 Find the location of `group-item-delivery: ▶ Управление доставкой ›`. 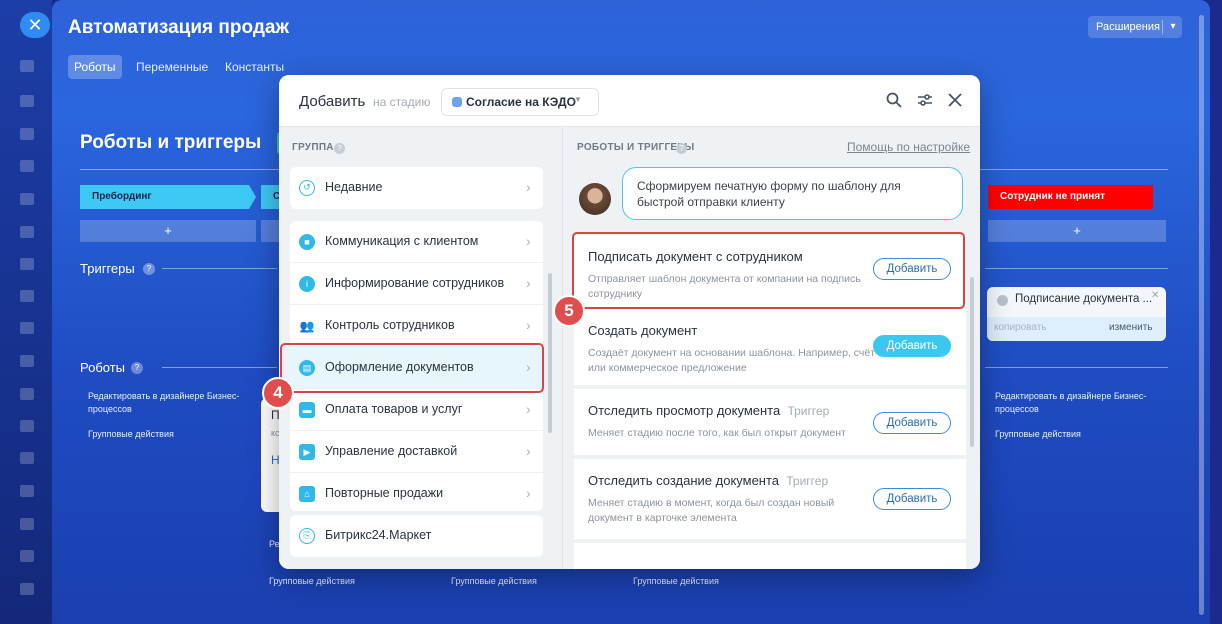

group-item-delivery: ▶ Управление доставкой › is located at coordinates (416, 452).